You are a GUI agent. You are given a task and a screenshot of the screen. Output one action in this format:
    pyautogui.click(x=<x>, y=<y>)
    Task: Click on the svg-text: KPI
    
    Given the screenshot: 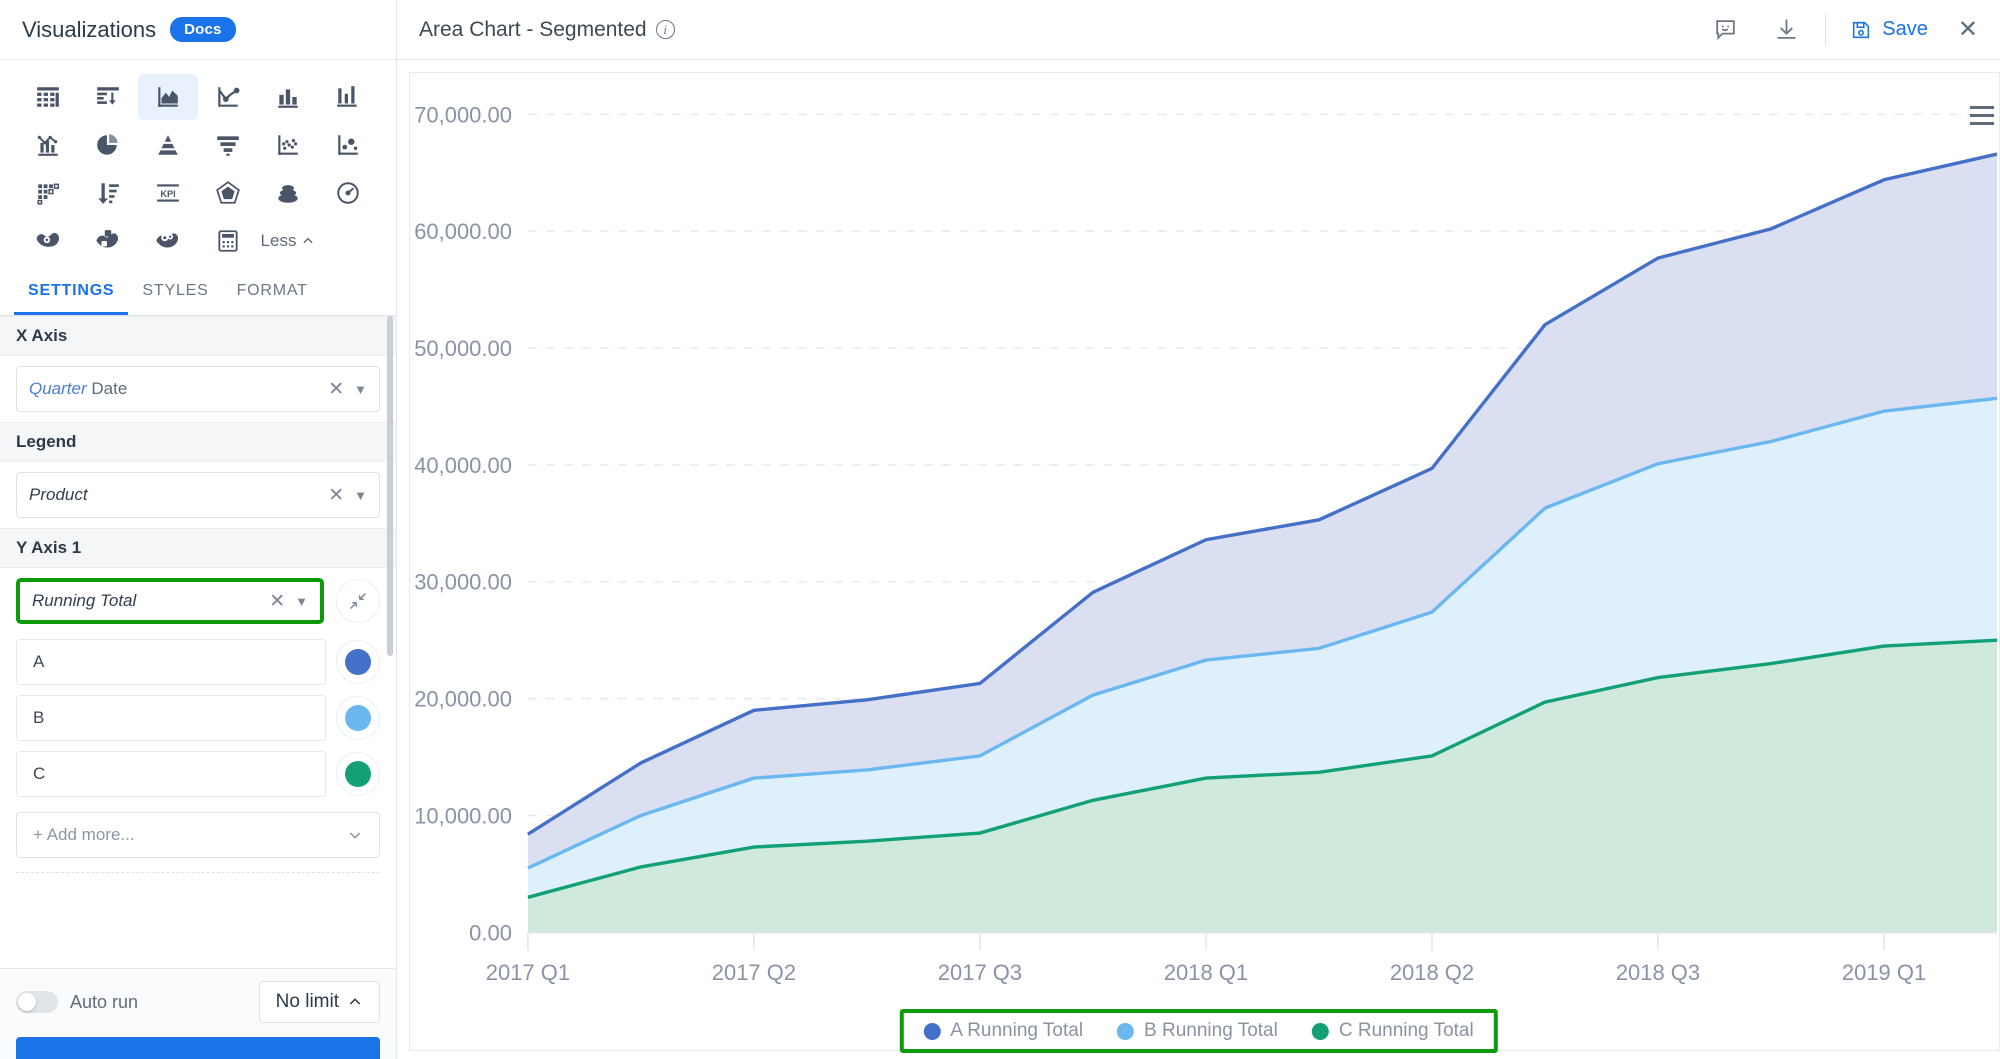 What is the action you would take?
    pyautogui.click(x=167, y=194)
    